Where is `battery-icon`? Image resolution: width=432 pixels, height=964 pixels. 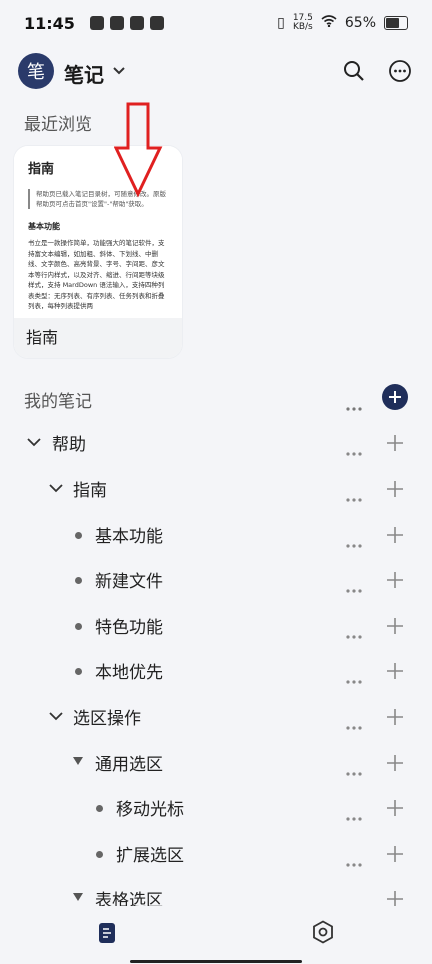 battery-icon is located at coordinates (396, 23).